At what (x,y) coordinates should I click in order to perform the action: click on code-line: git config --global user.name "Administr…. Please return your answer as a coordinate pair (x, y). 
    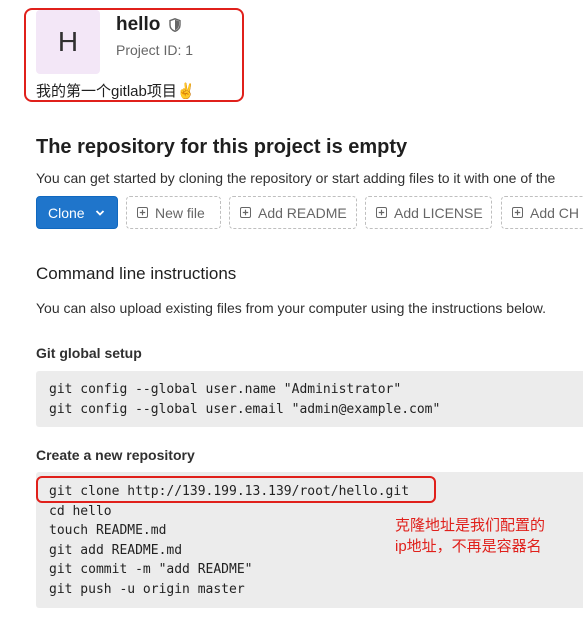
    Looking at the image, I should click on (225, 389).